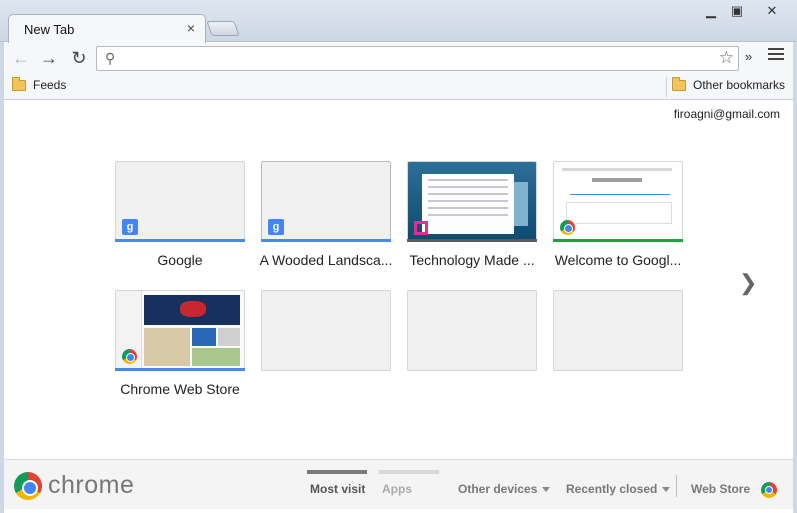 The width and height of the screenshot is (797, 513). I want to click on tile-title: Chrome Web Store, so click(180, 389).